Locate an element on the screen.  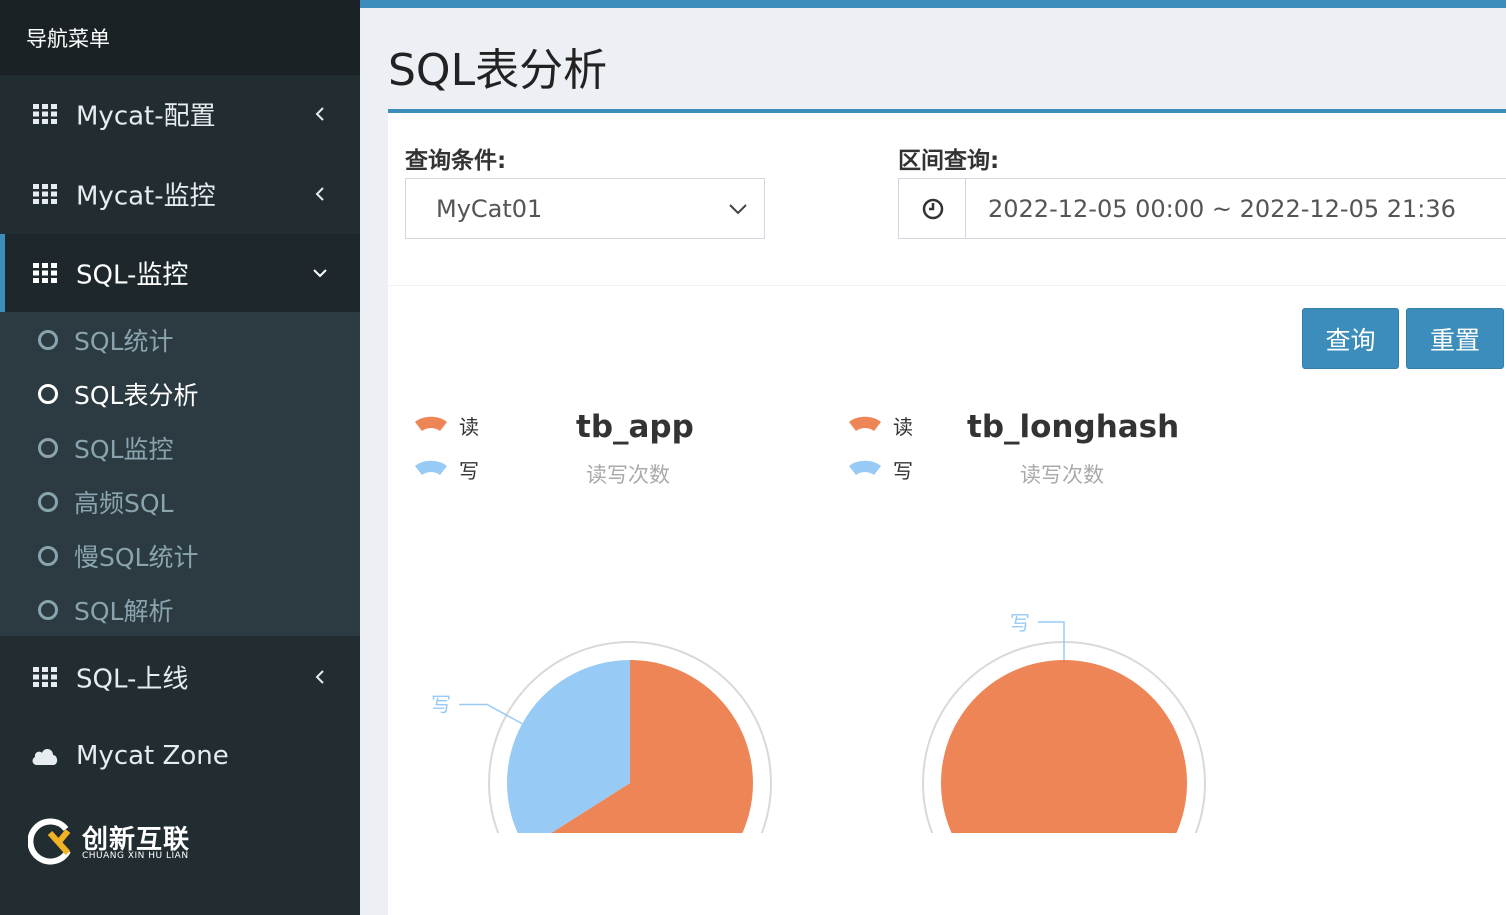
pie-chart-tb-app: 读 写 tb_app 读写次数 读写 is located at coordinates (618, 613).